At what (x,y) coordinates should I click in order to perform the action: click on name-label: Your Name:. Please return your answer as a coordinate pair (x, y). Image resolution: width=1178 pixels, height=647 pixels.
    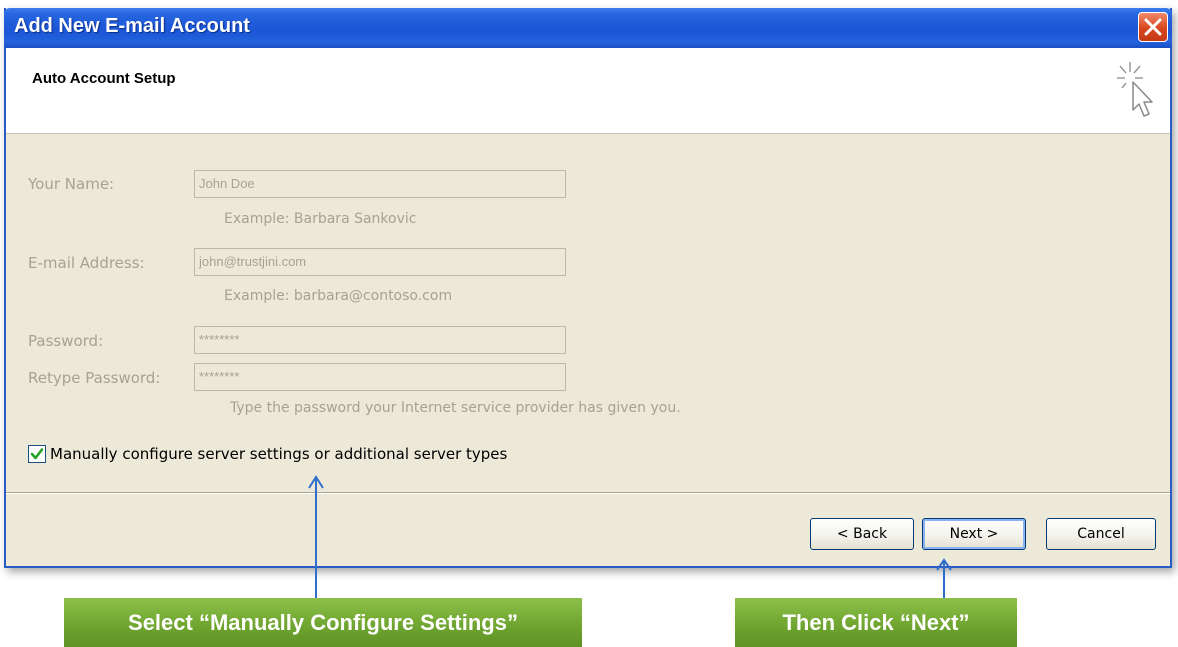
    Looking at the image, I should click on (71, 184).